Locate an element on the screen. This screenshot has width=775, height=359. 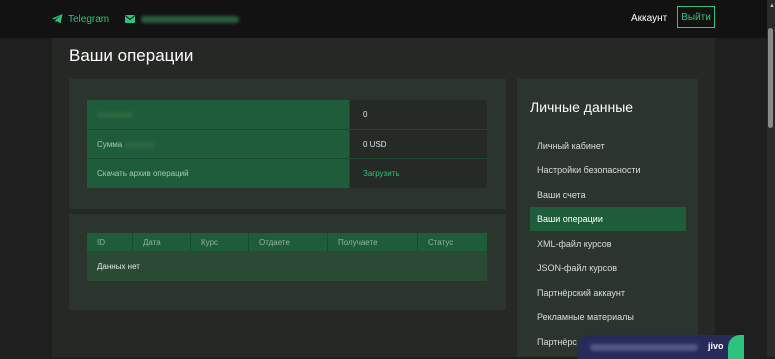
summary-value: Загрузить is located at coordinates (418, 173).